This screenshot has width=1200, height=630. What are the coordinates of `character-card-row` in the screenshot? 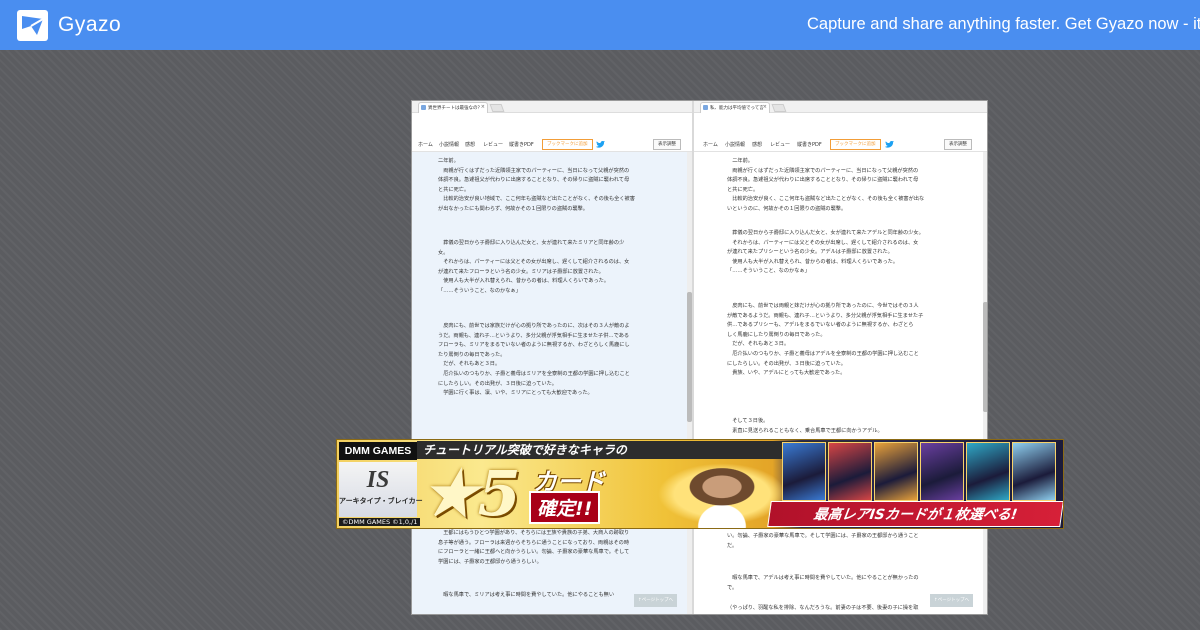 It's located at (922, 471).